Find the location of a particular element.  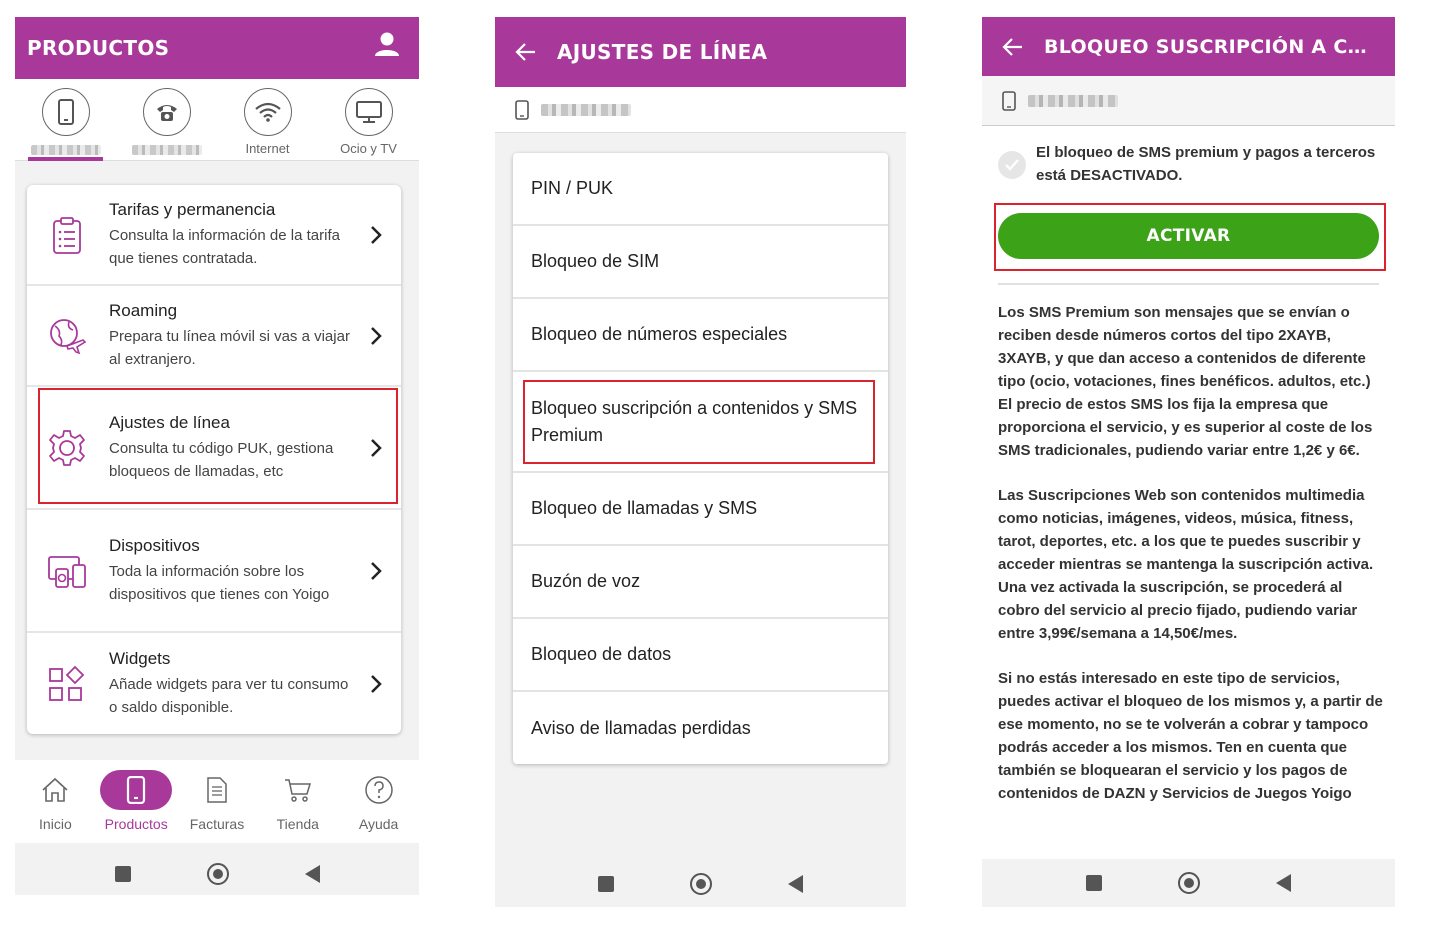

menu-item-aviso-llamadas: Aviso de llamadas perdidas is located at coordinates (700, 728).